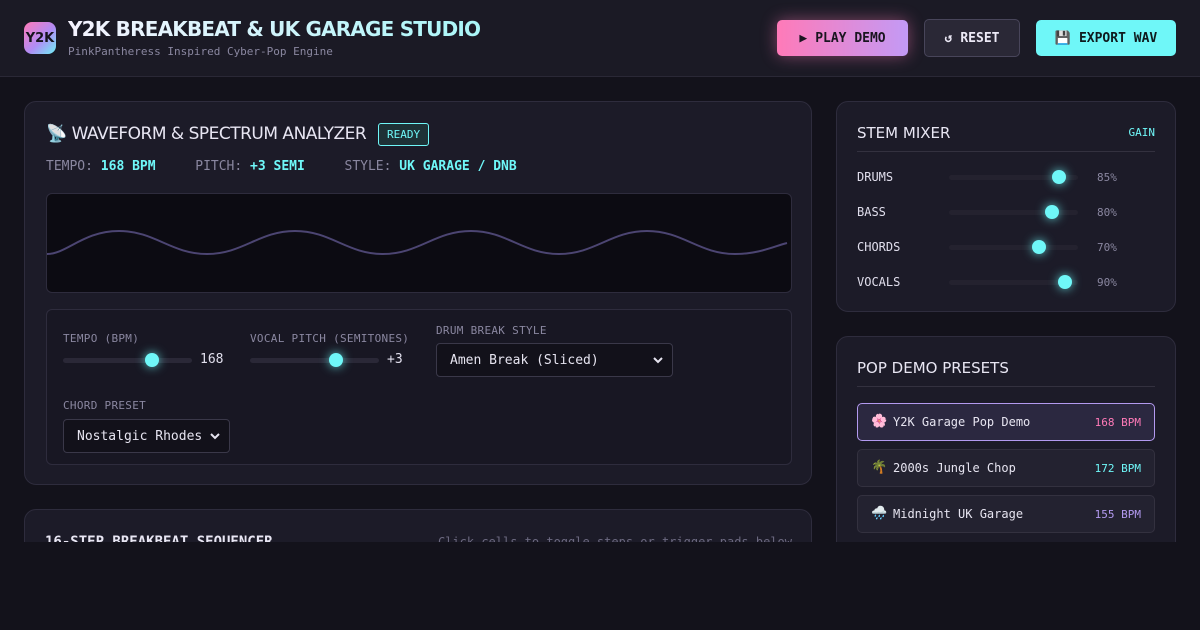 Image resolution: width=1200 pixels, height=630 pixels. Describe the element at coordinates (1107, 212) in the screenshot. I see `stem-percent: 80%` at that location.